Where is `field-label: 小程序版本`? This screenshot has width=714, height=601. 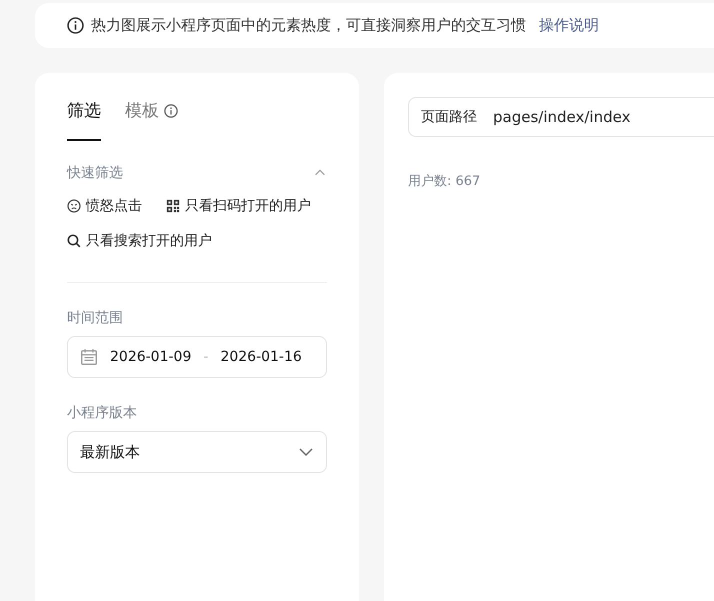
field-label: 小程序版本 is located at coordinates (102, 413).